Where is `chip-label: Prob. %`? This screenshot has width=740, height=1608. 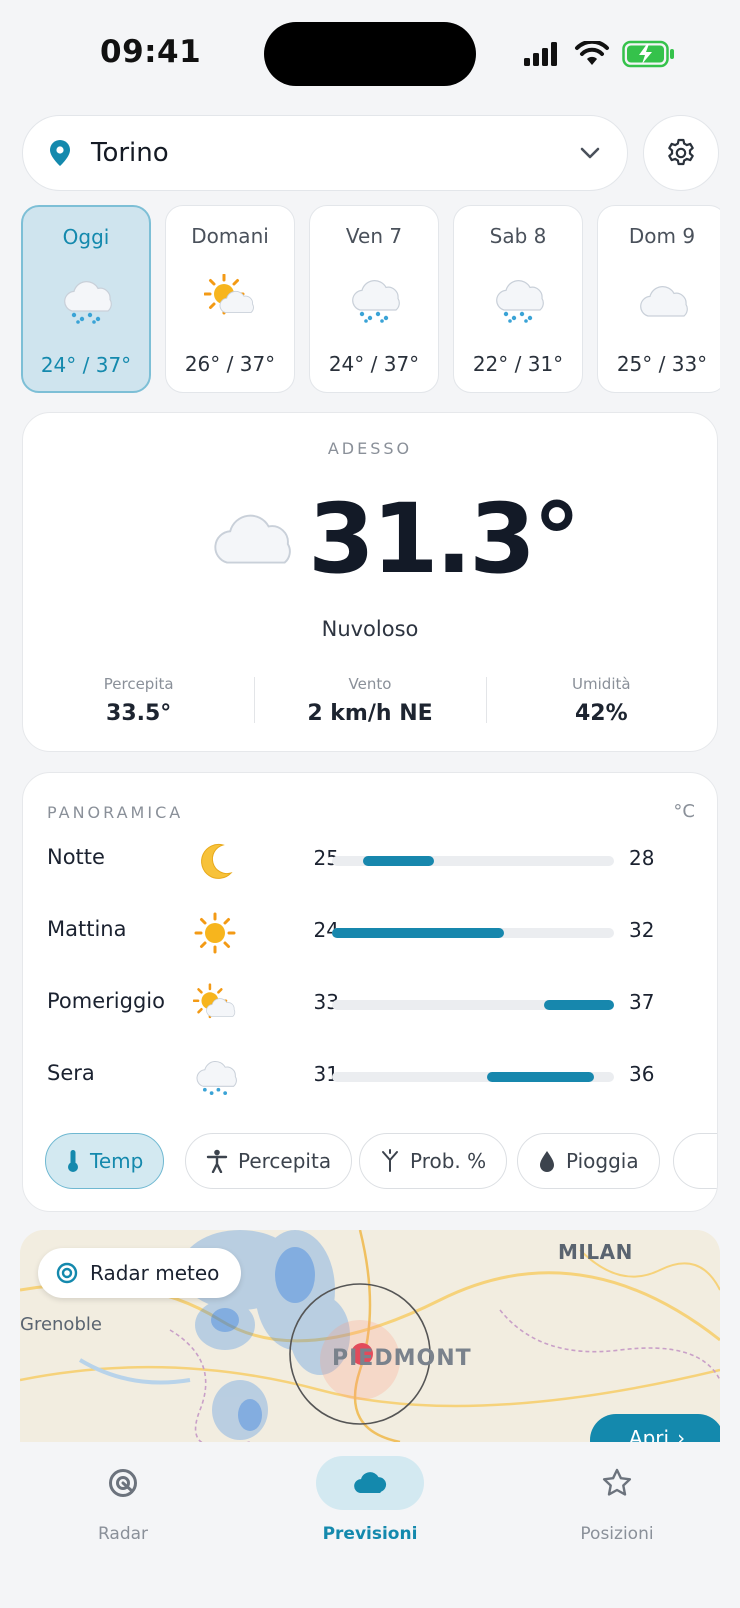
chip-label: Prob. % is located at coordinates (448, 1161).